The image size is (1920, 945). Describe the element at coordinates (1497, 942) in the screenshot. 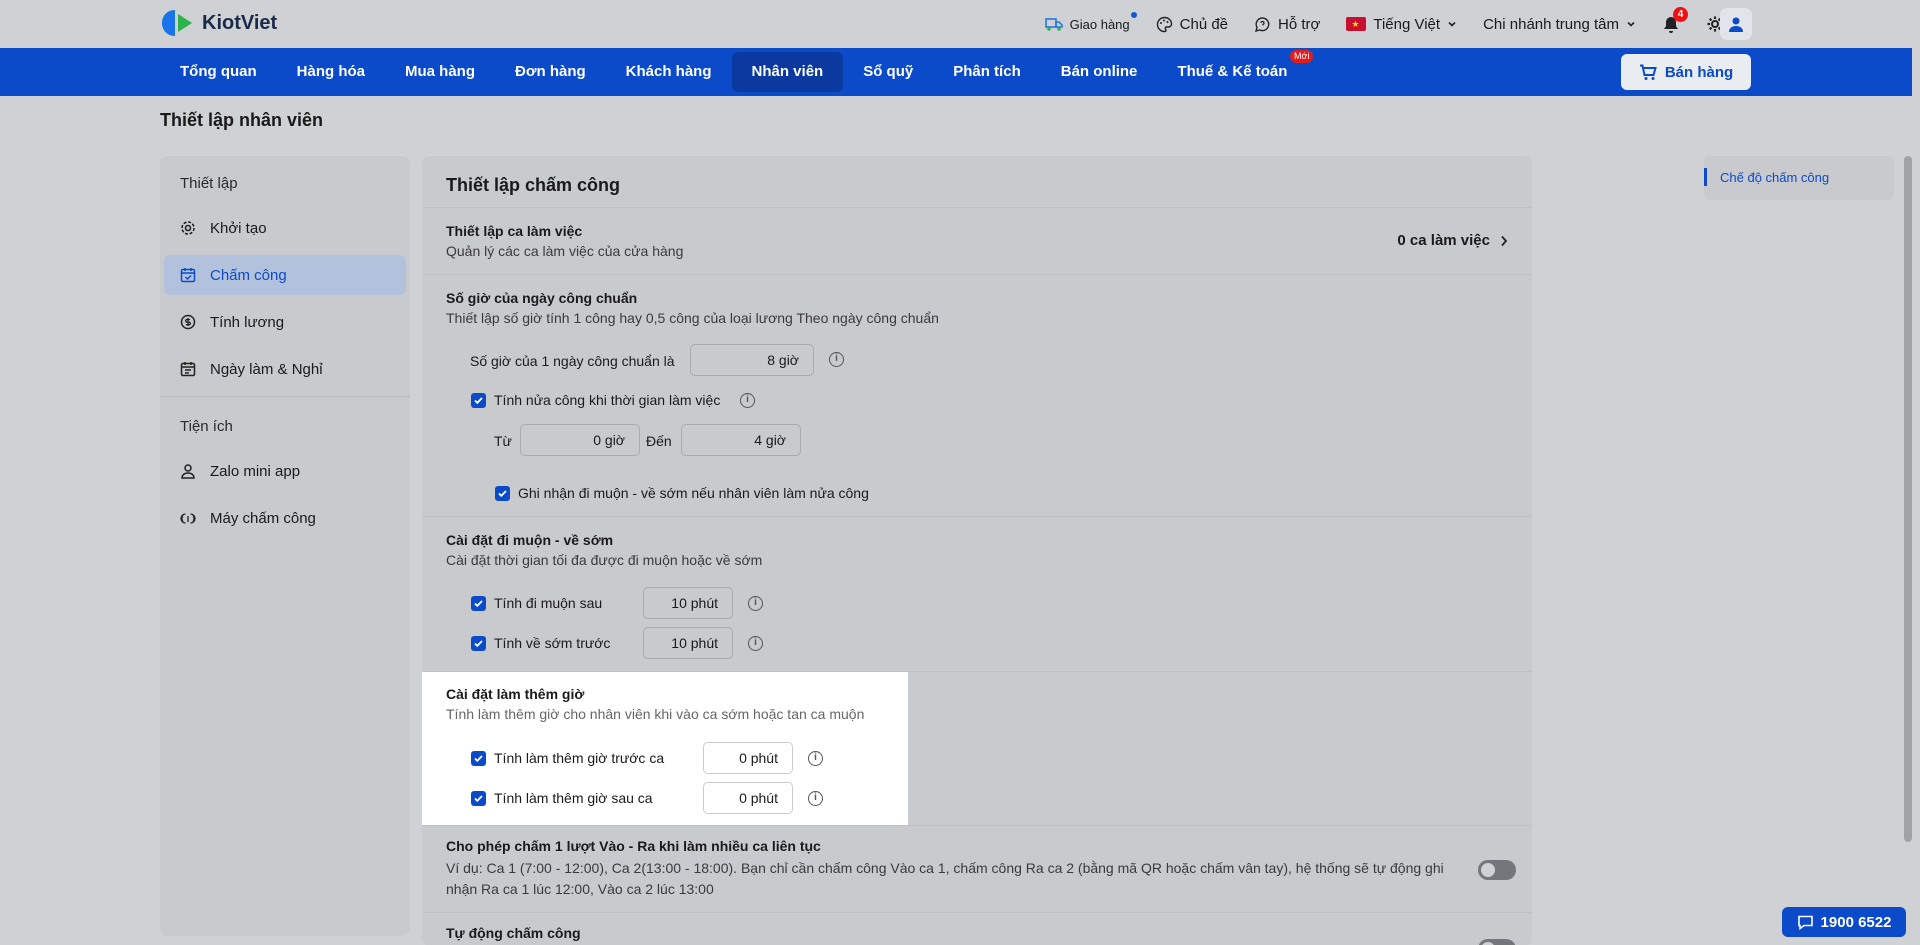

I see `auto-attendance-toggle` at that location.